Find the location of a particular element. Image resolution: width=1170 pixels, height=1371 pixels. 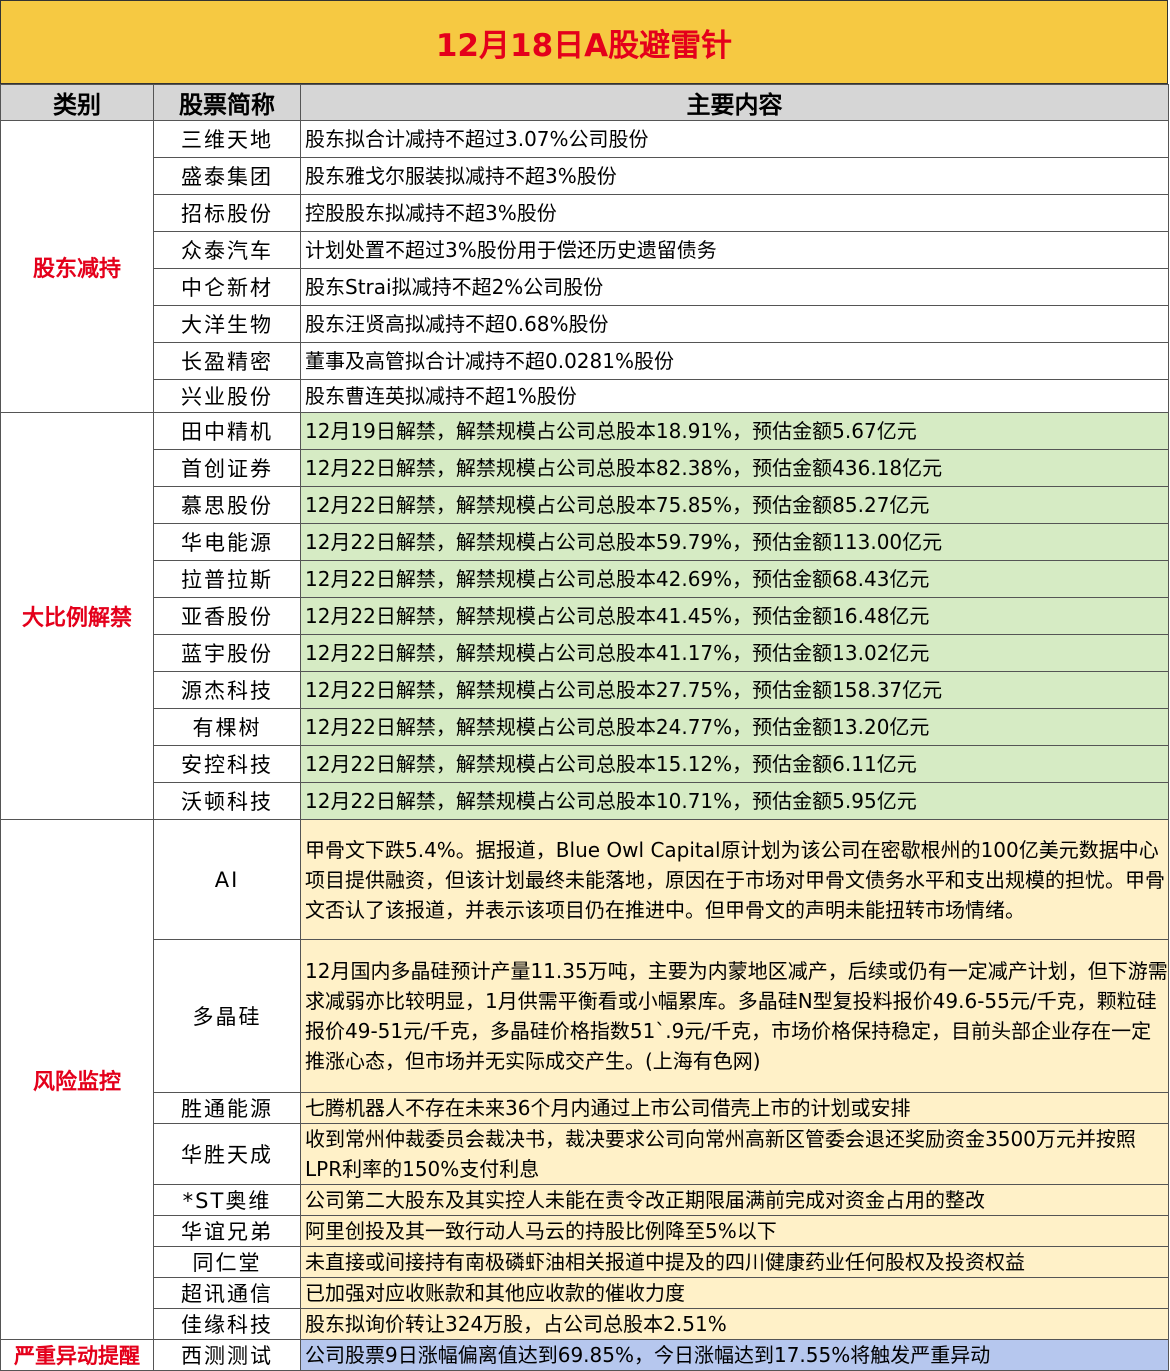

content-cell: 12月22日解禁，解禁规模占公司总股本15.12%，预估金额6.11亿元 is located at coordinates (734, 764).